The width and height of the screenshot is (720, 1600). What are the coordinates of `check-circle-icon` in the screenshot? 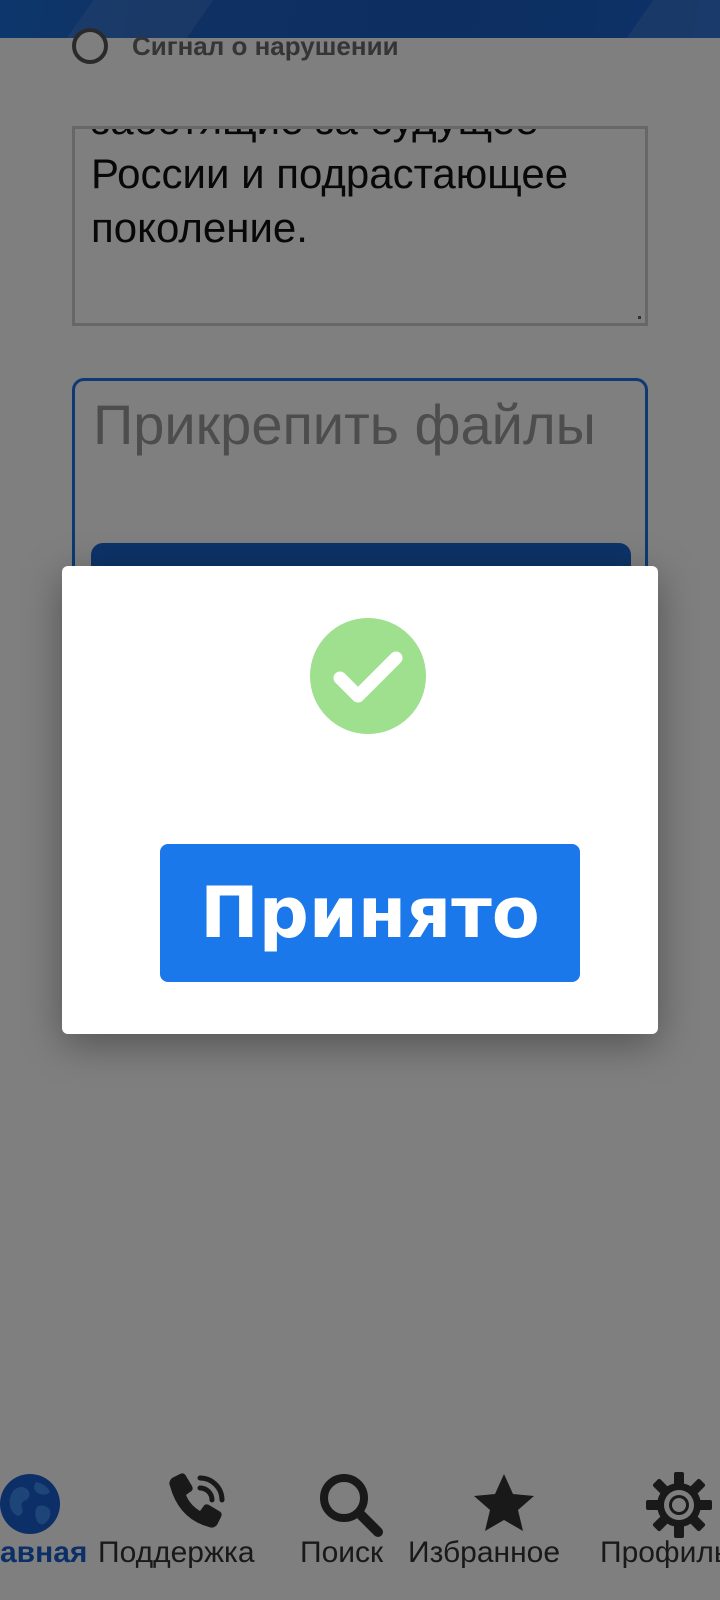 It's located at (368, 676).